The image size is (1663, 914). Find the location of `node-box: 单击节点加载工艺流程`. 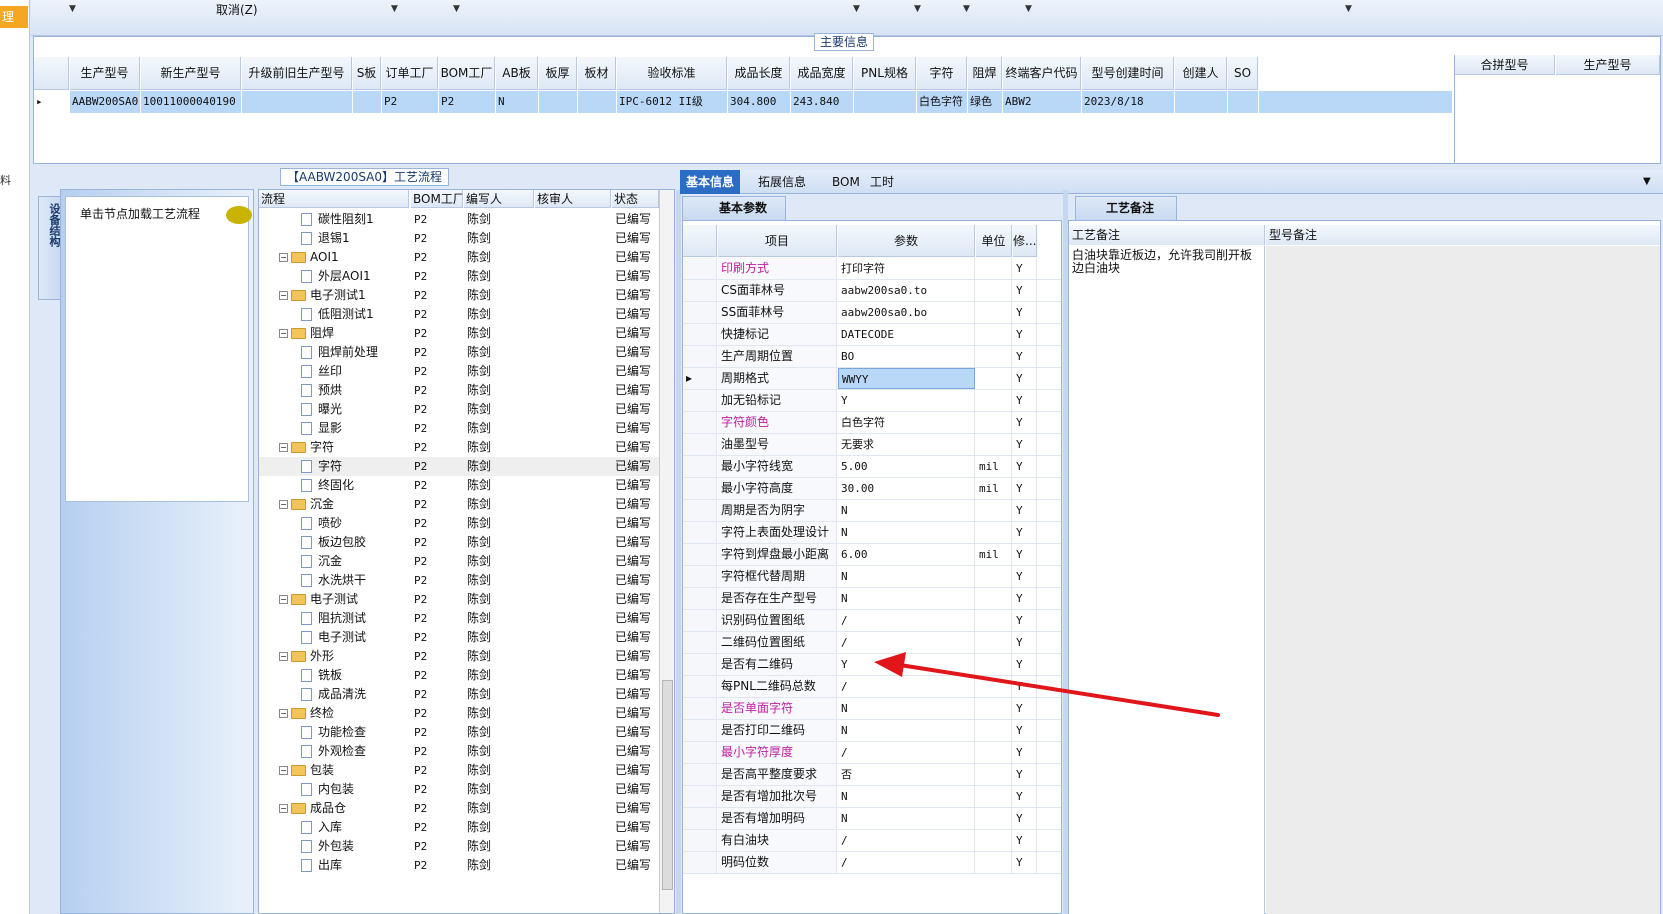

node-box: 单击节点加载工艺流程 is located at coordinates (158, 349).